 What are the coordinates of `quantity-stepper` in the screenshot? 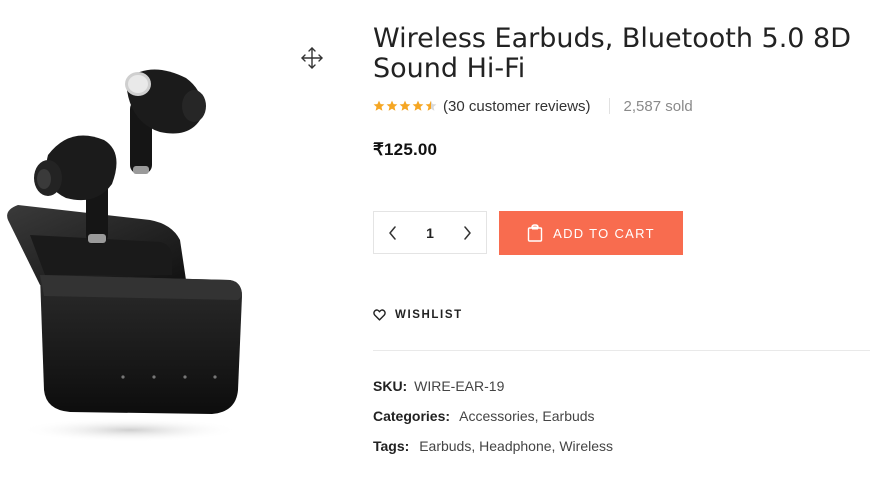 It's located at (430, 232).